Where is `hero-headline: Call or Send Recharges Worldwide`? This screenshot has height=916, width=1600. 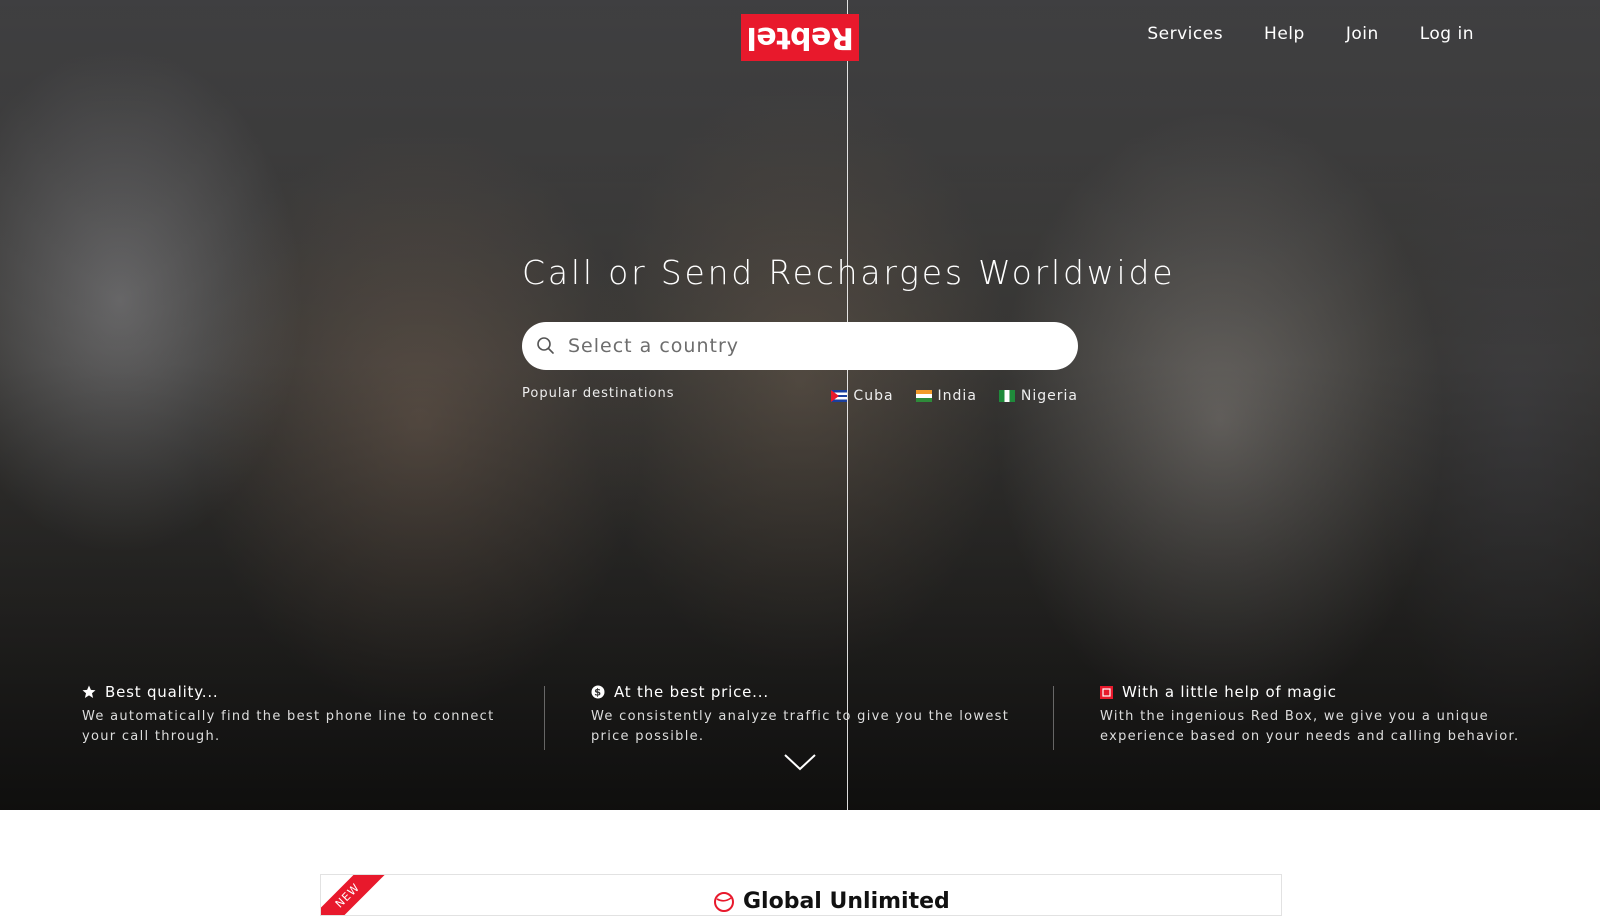
hero-headline: Call or Send Recharges Worldwide is located at coordinates (849, 272).